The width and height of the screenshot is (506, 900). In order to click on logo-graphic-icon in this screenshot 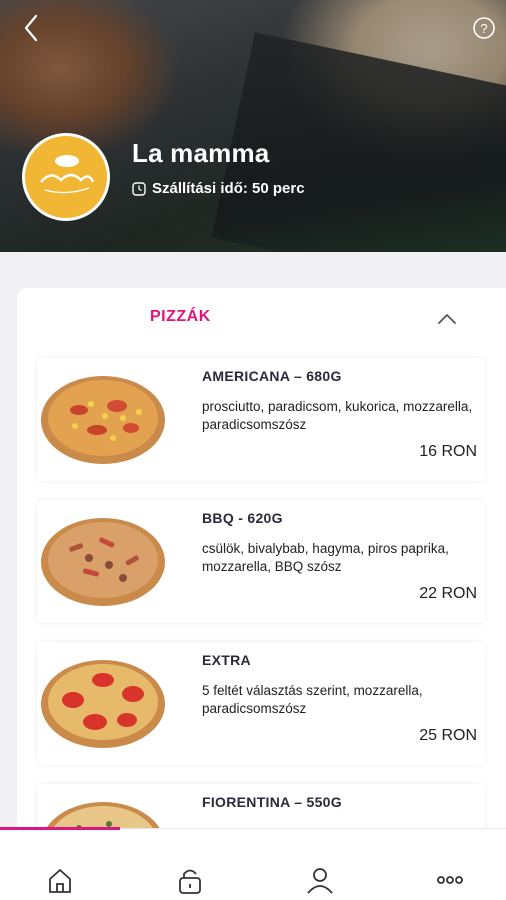, I will do `click(67, 174)`.